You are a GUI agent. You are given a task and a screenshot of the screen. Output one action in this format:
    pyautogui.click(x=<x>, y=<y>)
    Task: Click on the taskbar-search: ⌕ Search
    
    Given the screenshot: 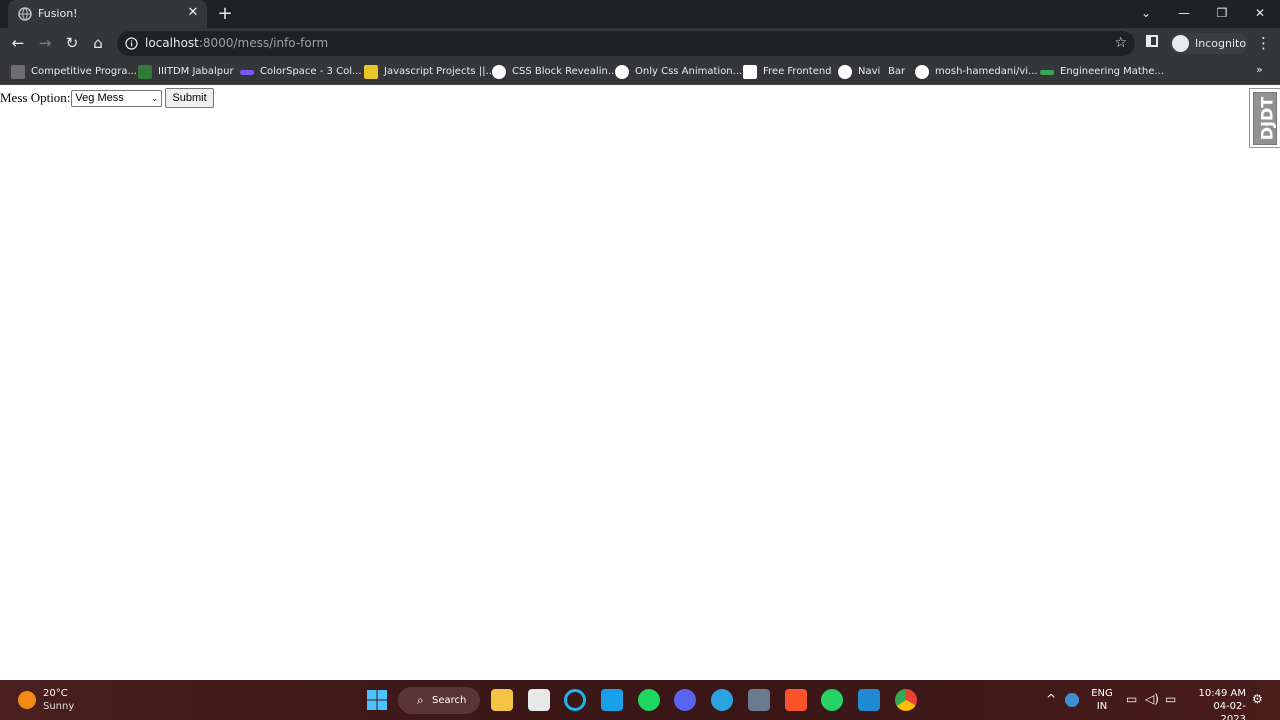 What is the action you would take?
    pyautogui.click(x=439, y=700)
    